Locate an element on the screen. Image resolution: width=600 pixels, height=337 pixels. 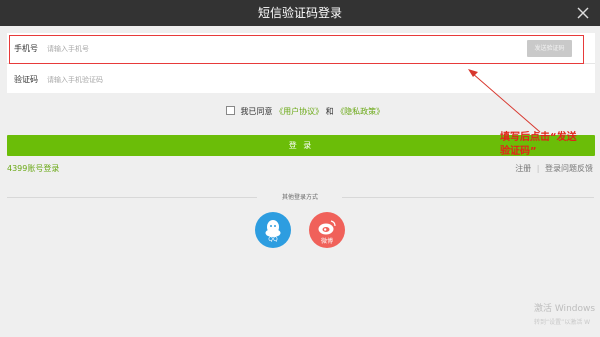
title-bar: 短信验证码登录 is located at coordinates (300, 13).